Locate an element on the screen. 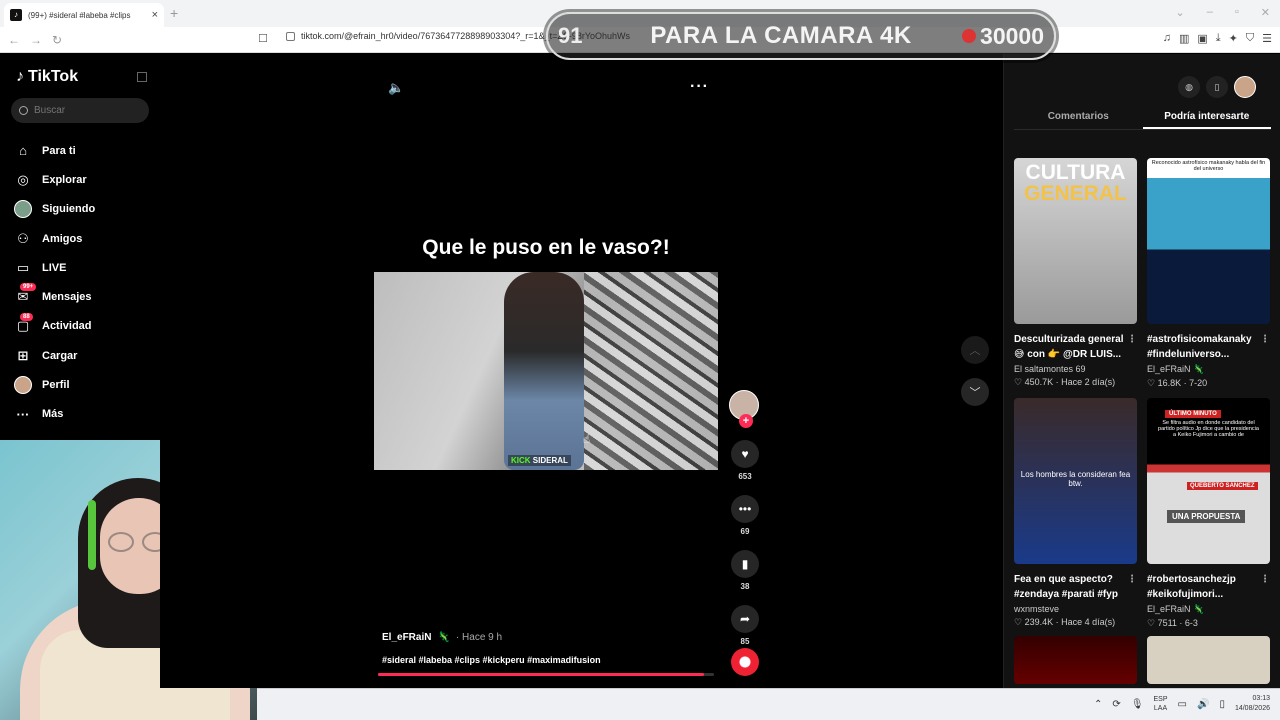 The height and width of the screenshot is (720, 1280). close-window-icon: ✕ is located at coordinates (1265, 12).